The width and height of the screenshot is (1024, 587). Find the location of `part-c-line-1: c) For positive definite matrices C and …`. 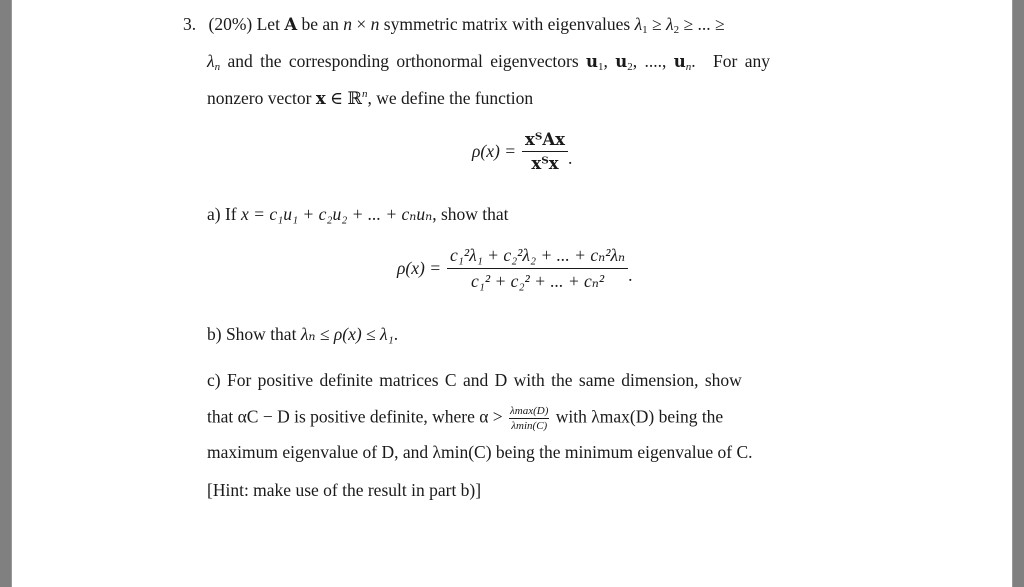

part-c-line-1: c) For positive definite matrices C and … is located at coordinates (541, 380).